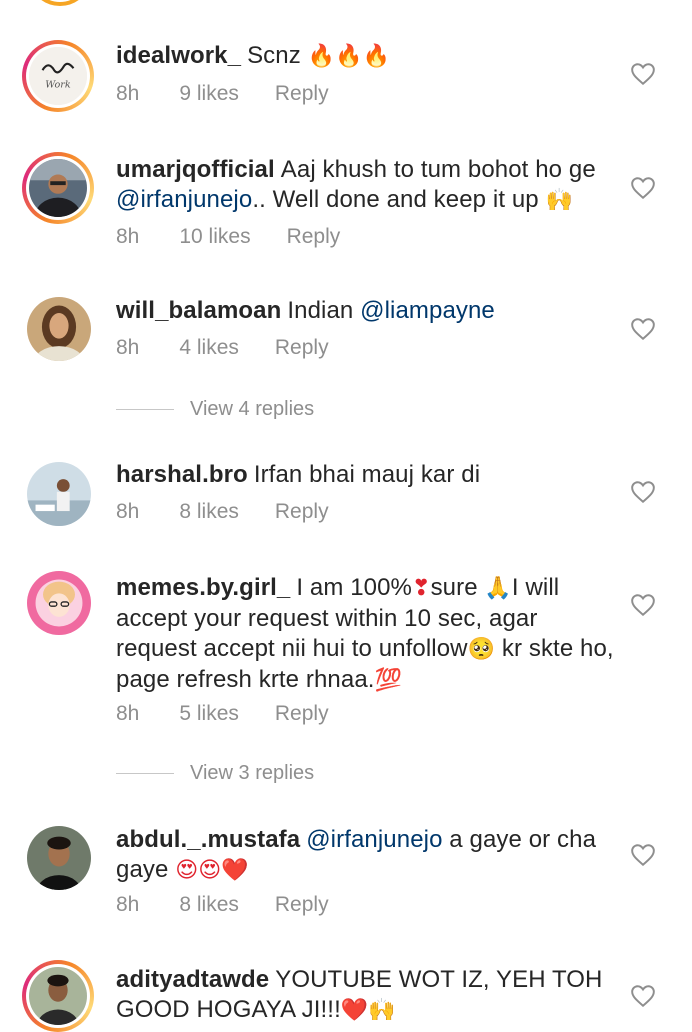 Image resolution: width=692 pixels, height=1032 pixels. I want to click on comment-likes: 9 likes, so click(209, 94).